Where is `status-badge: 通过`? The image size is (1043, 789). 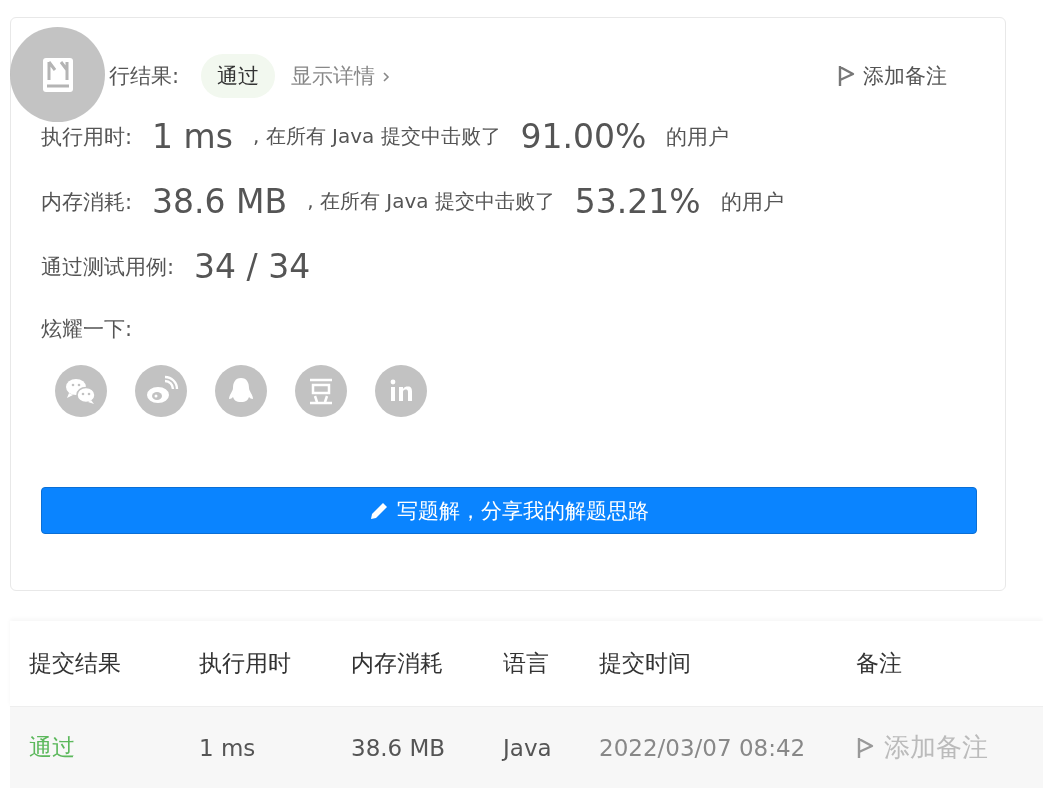
status-badge: 通过 is located at coordinates (238, 76).